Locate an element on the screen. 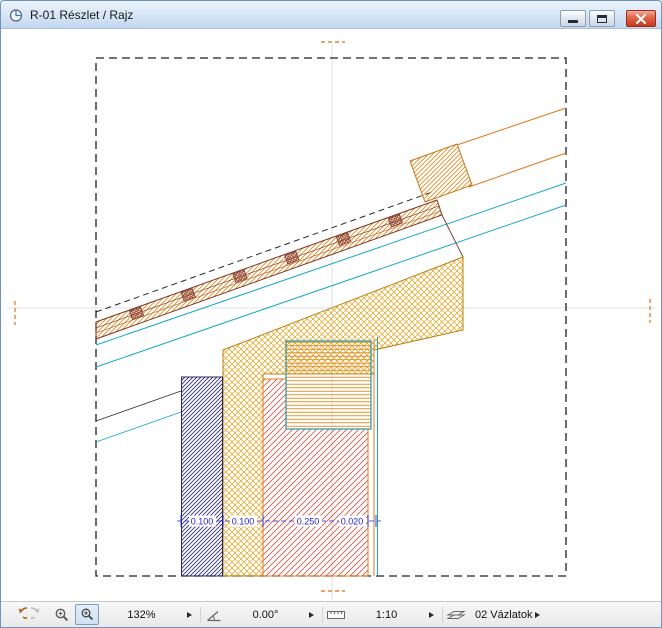 Image resolution: width=662 pixels, height=628 pixels. maximize-icon is located at coordinates (602, 18).